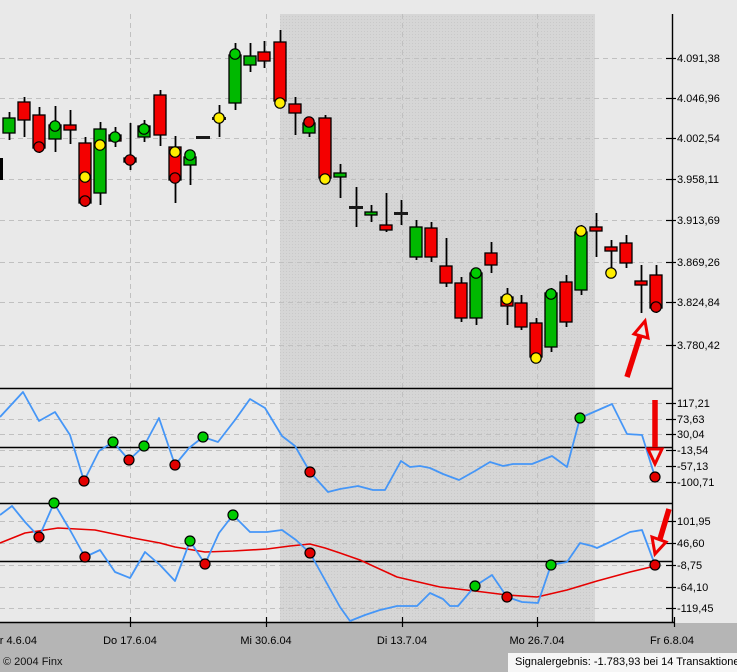 The width and height of the screenshot is (737, 672). Describe the element at coordinates (402, 641) in the screenshot. I see `x-axis-tick-label: Di 13.7.04` at that location.